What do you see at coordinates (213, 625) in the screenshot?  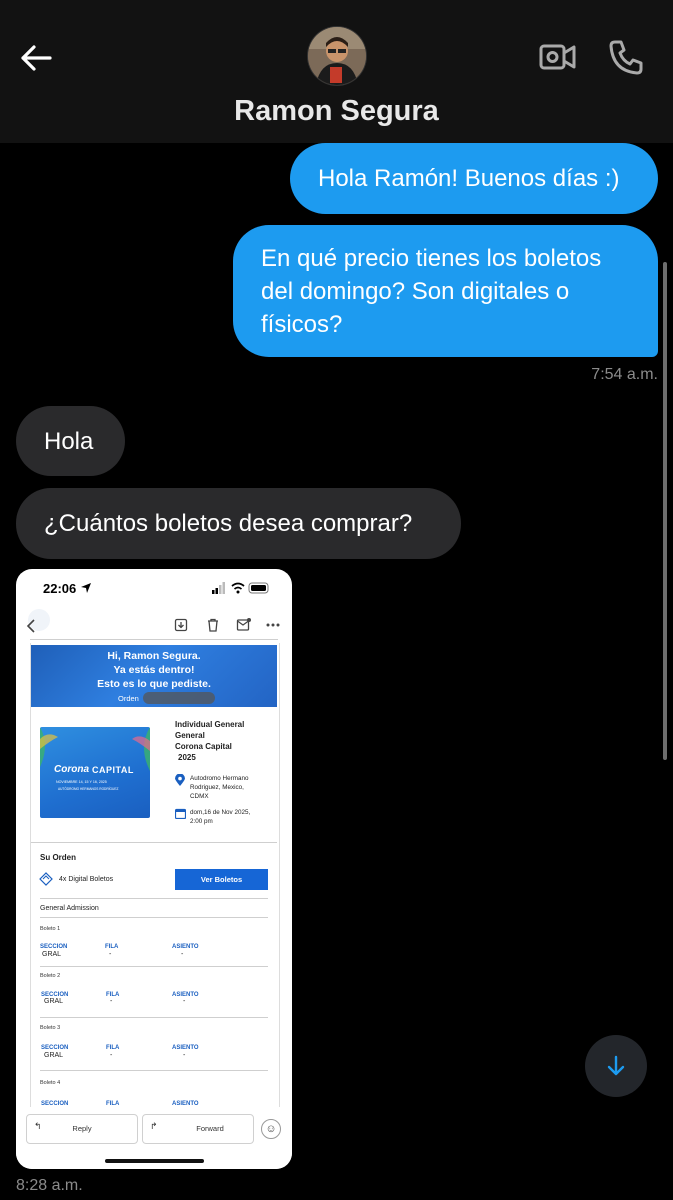 I see `trash-icon` at bounding box center [213, 625].